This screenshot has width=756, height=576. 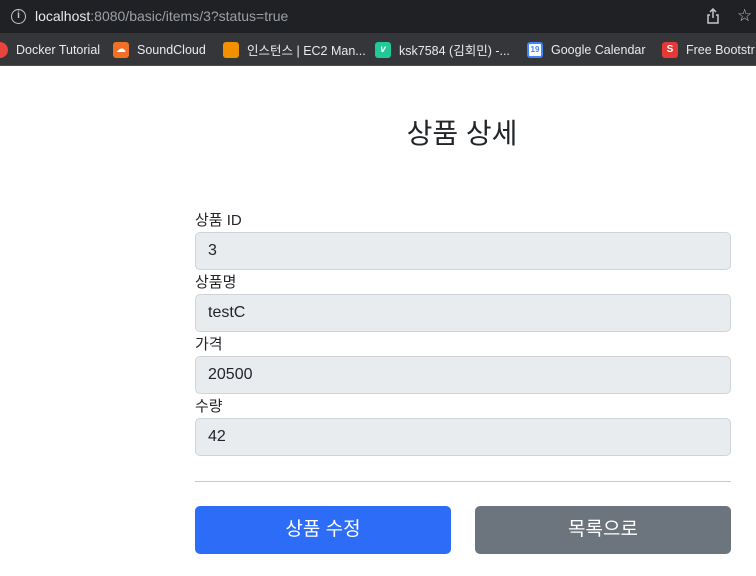 I want to click on soundcloud-icon: ☁, so click(x=121, y=49).